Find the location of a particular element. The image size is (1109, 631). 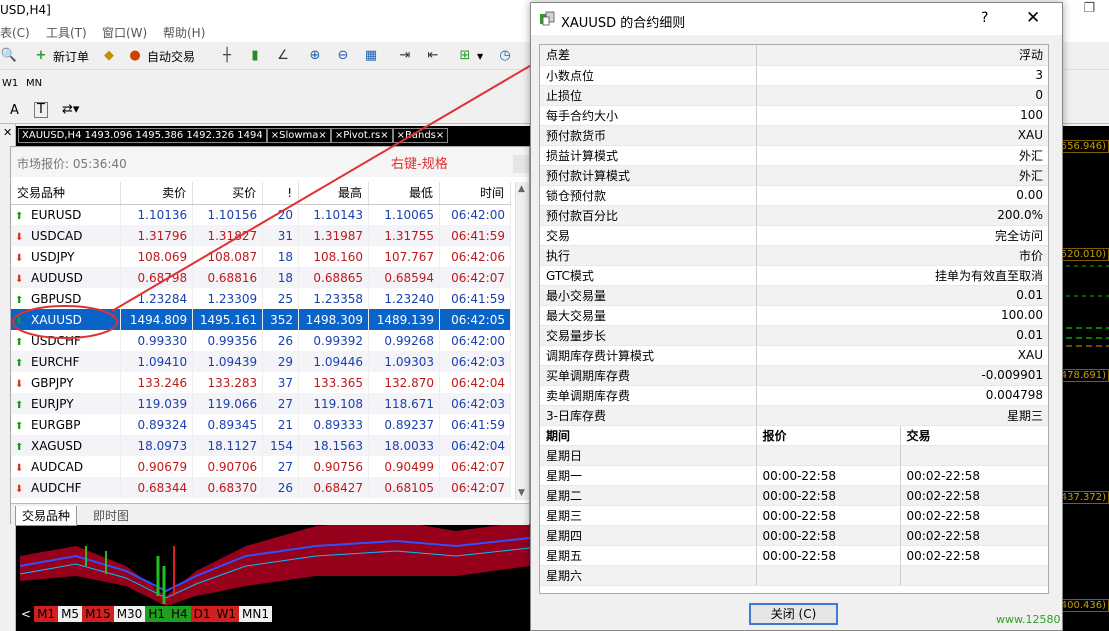

tf-h4: H4 is located at coordinates (179, 614).